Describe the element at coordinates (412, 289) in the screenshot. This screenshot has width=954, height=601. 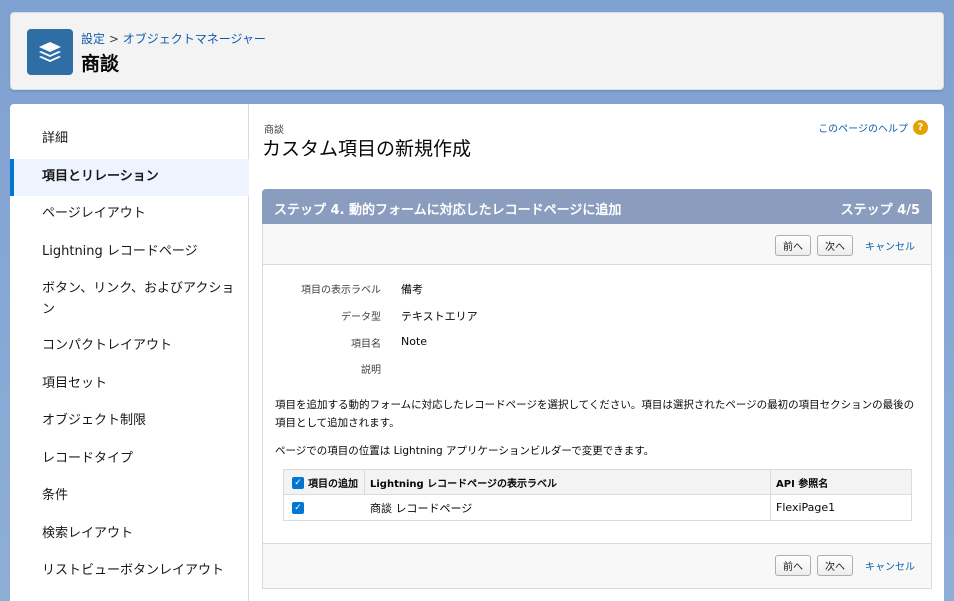
I see `field-value: 備考` at that location.